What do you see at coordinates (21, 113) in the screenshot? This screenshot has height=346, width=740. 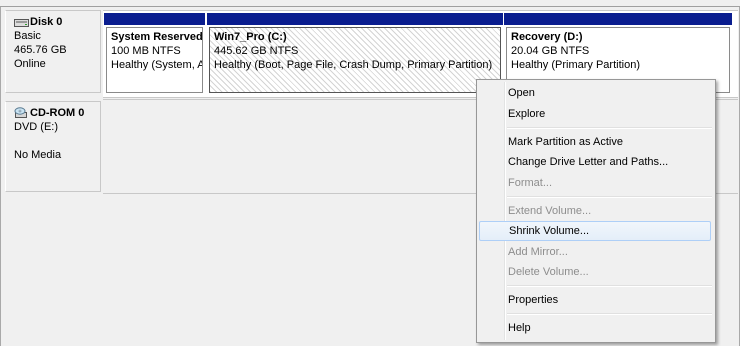 I see `cd-drive-icon` at bounding box center [21, 113].